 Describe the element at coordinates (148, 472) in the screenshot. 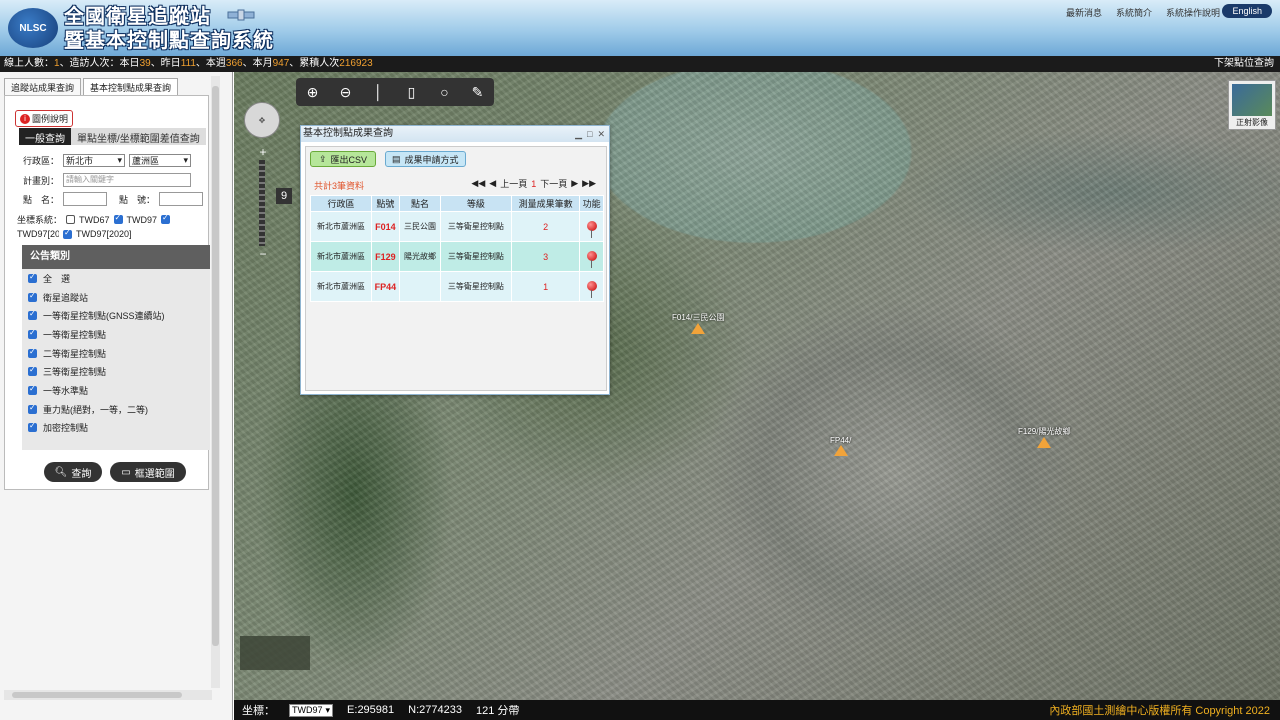

I see `range-select-button: ▭ 框選範圍` at that location.